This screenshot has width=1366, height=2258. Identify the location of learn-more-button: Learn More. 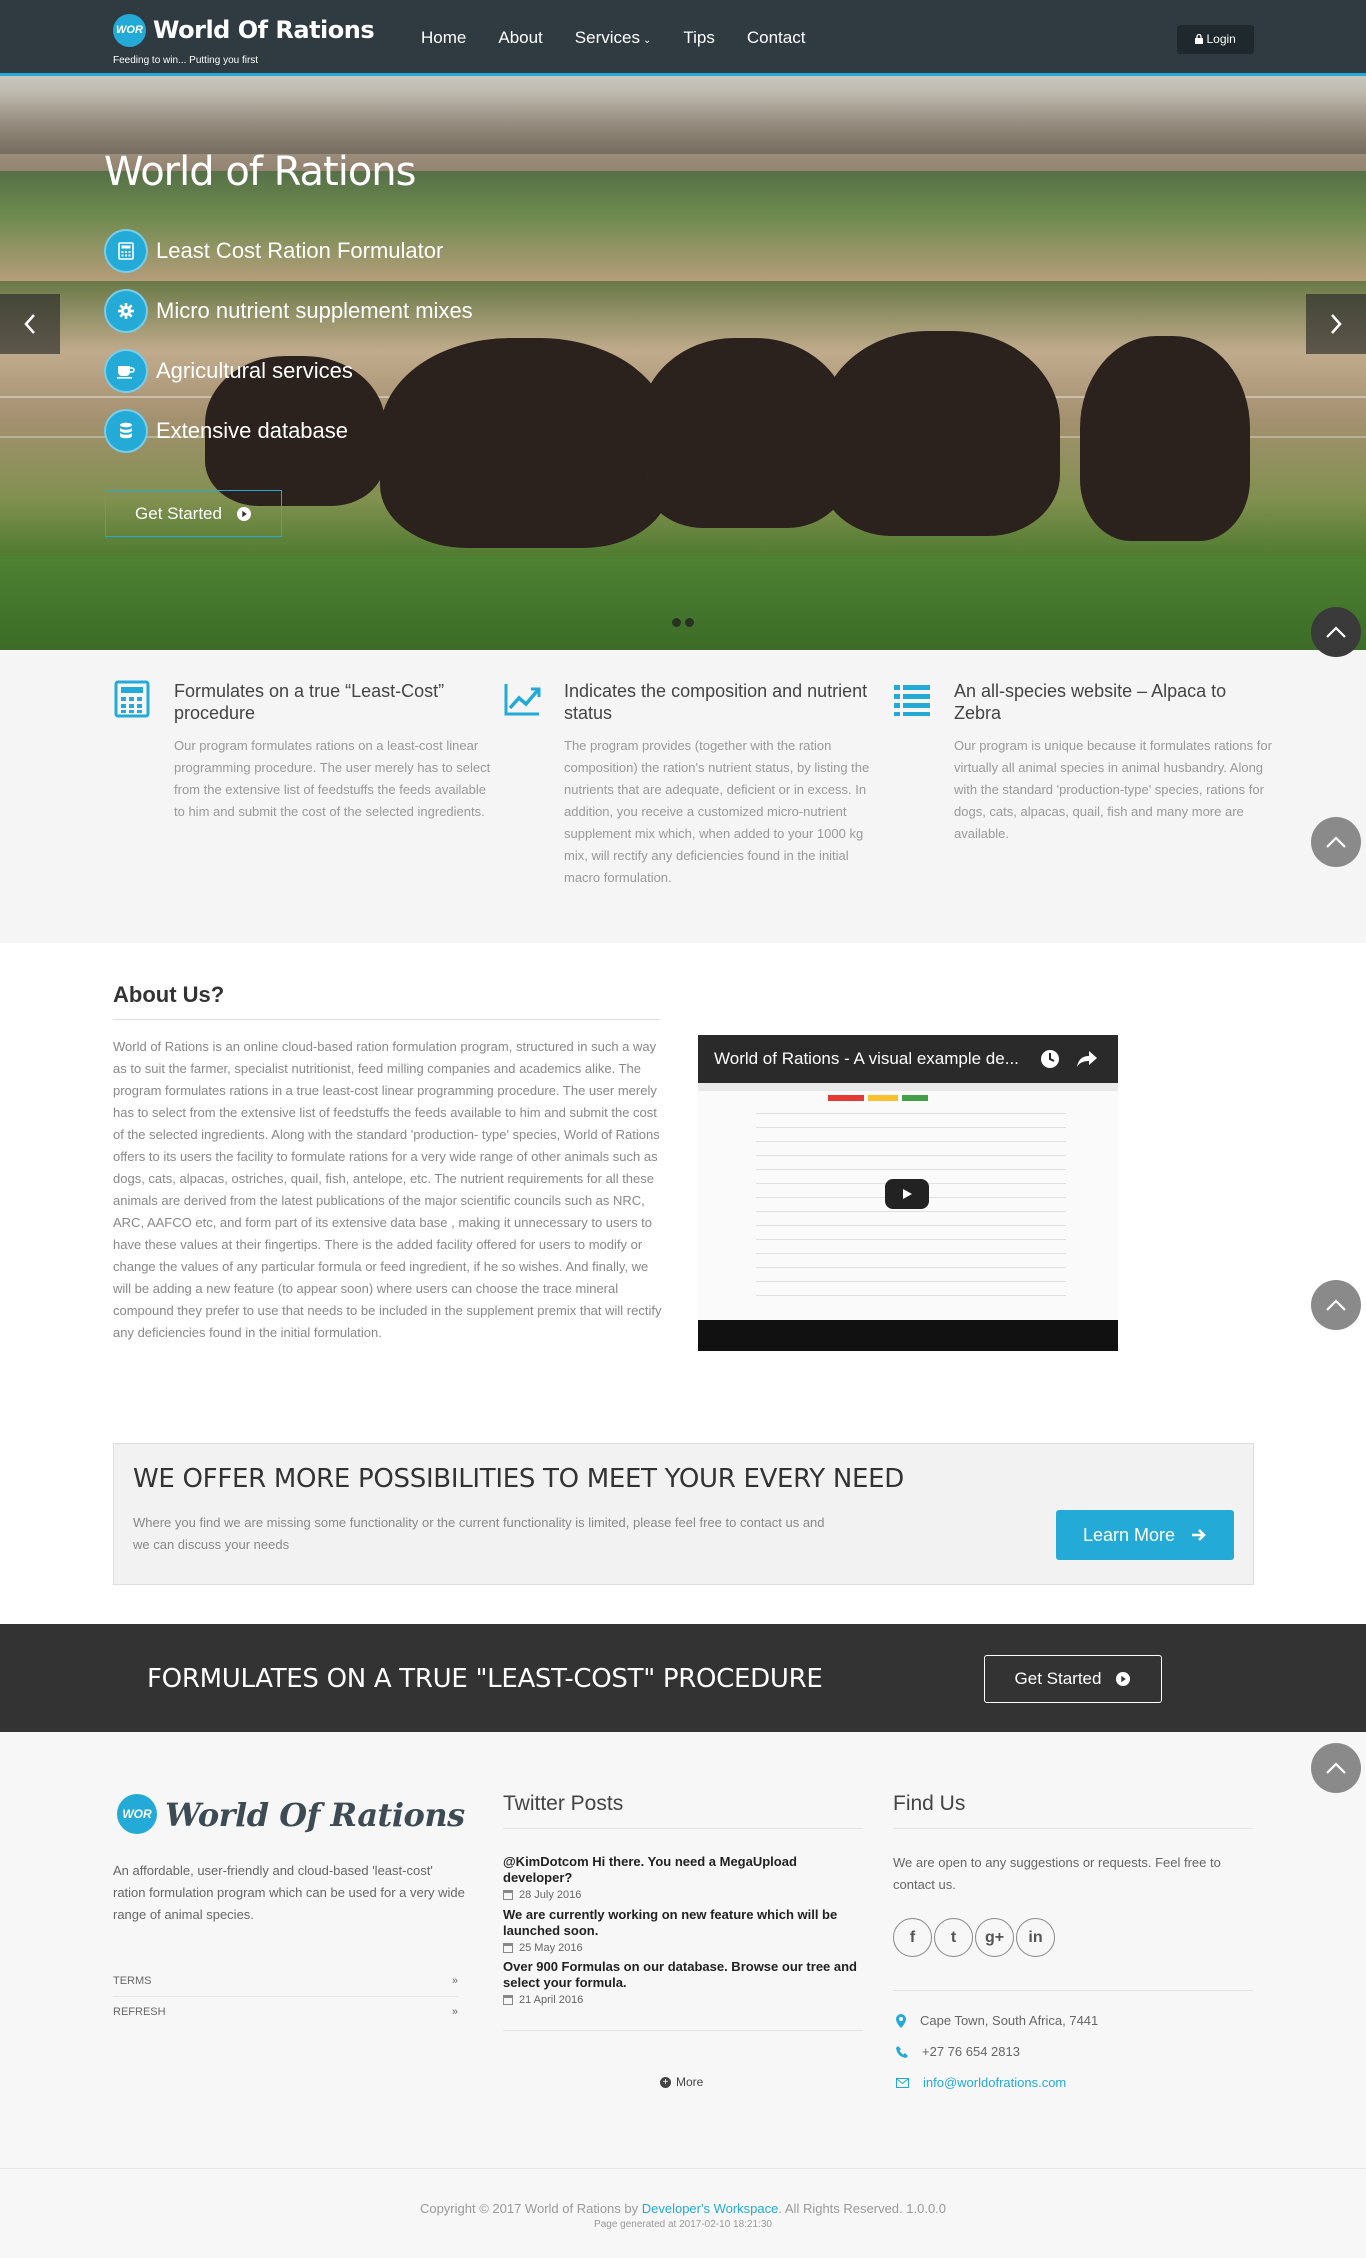
(1145, 1535).